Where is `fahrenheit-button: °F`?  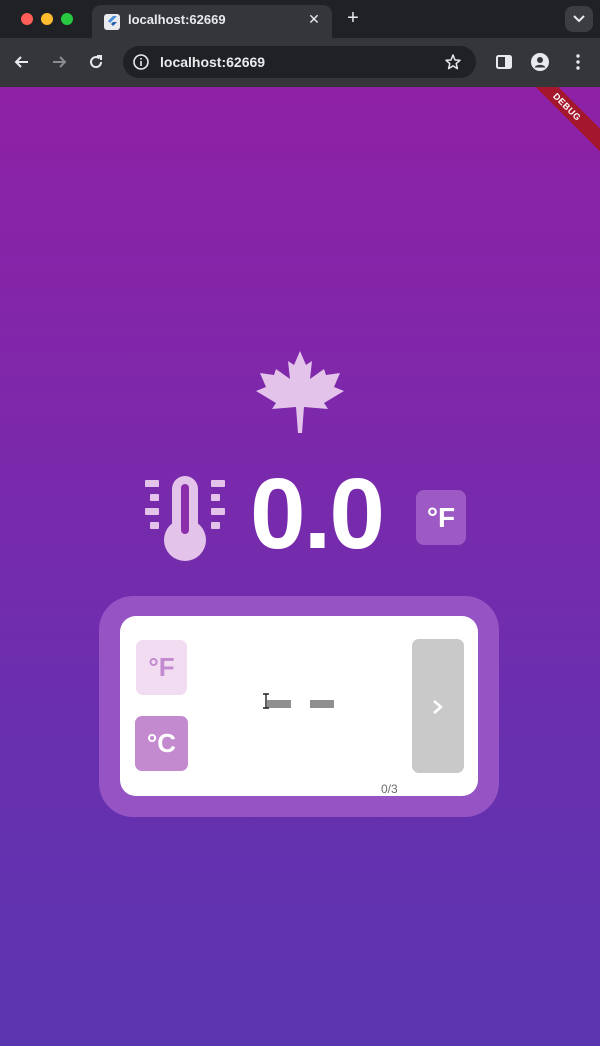 fahrenheit-button: °F is located at coordinates (161, 667).